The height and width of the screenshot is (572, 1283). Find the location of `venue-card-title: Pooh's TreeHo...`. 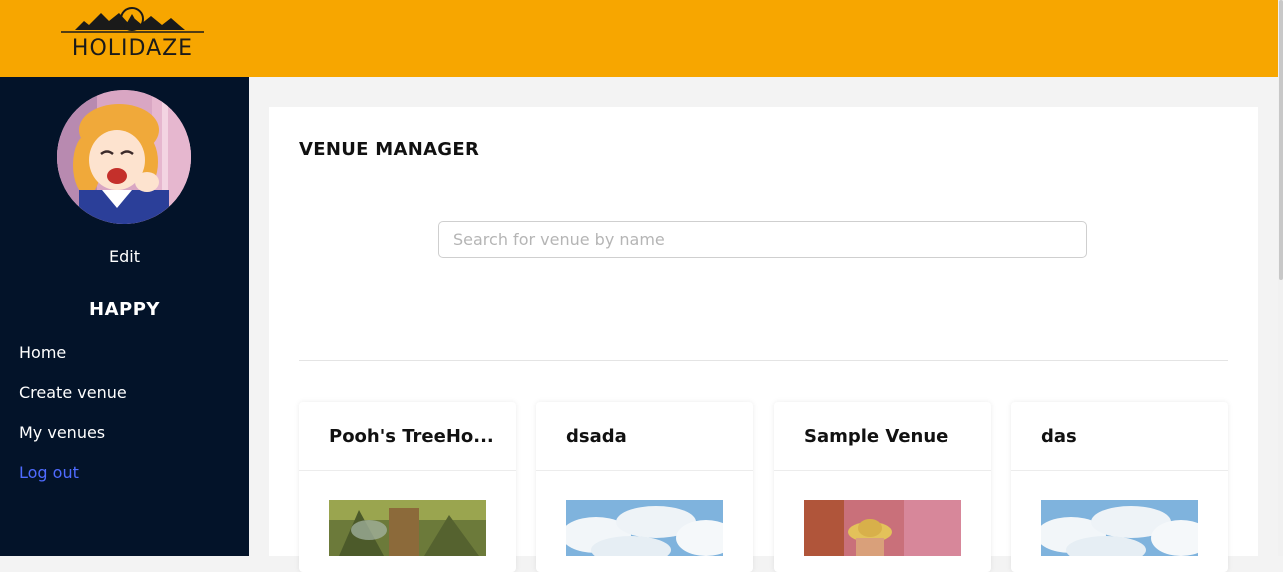

venue-card-title: Pooh's TreeHo... is located at coordinates (411, 436).